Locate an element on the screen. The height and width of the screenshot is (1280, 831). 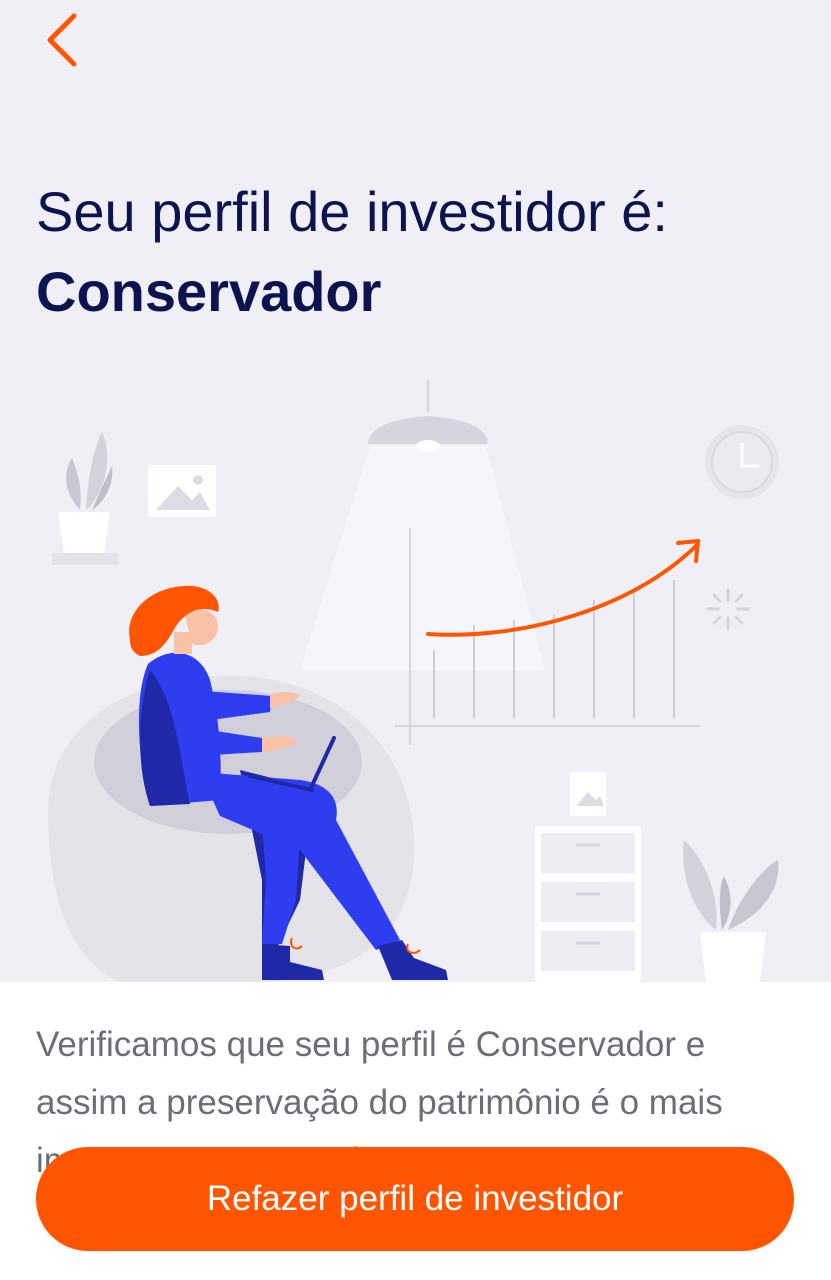
clock-icon is located at coordinates (742, 462).